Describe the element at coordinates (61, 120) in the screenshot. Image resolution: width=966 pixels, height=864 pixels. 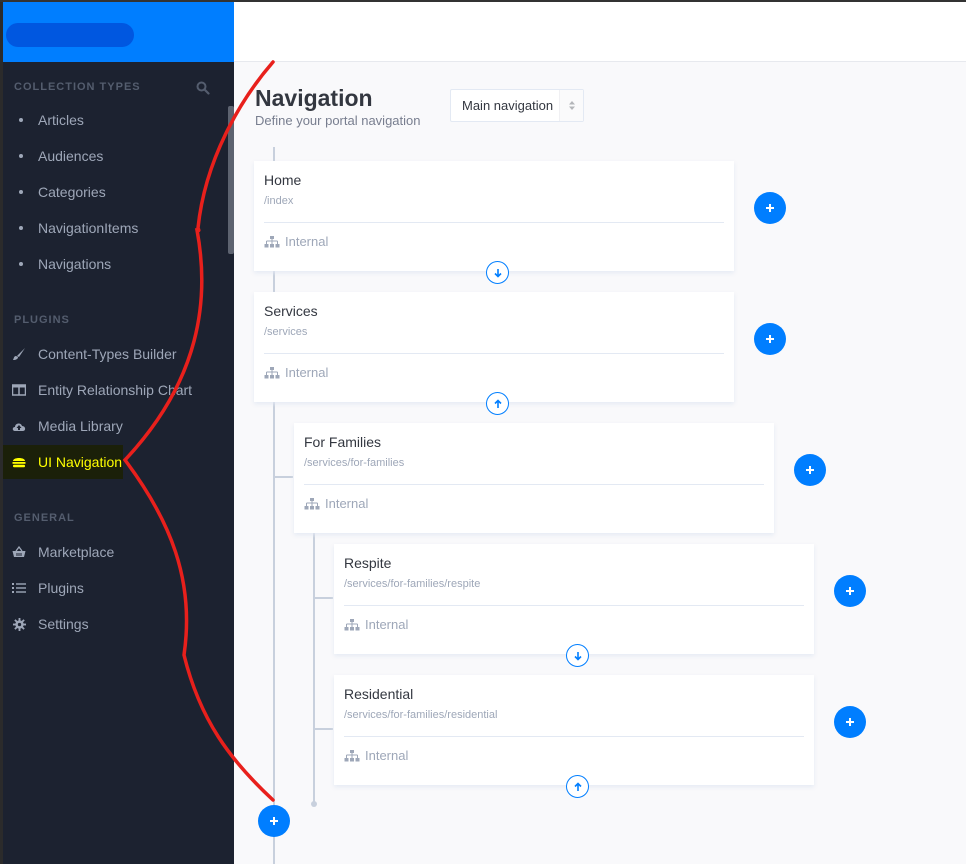
I see `sidebar-item-label: Articles` at that location.